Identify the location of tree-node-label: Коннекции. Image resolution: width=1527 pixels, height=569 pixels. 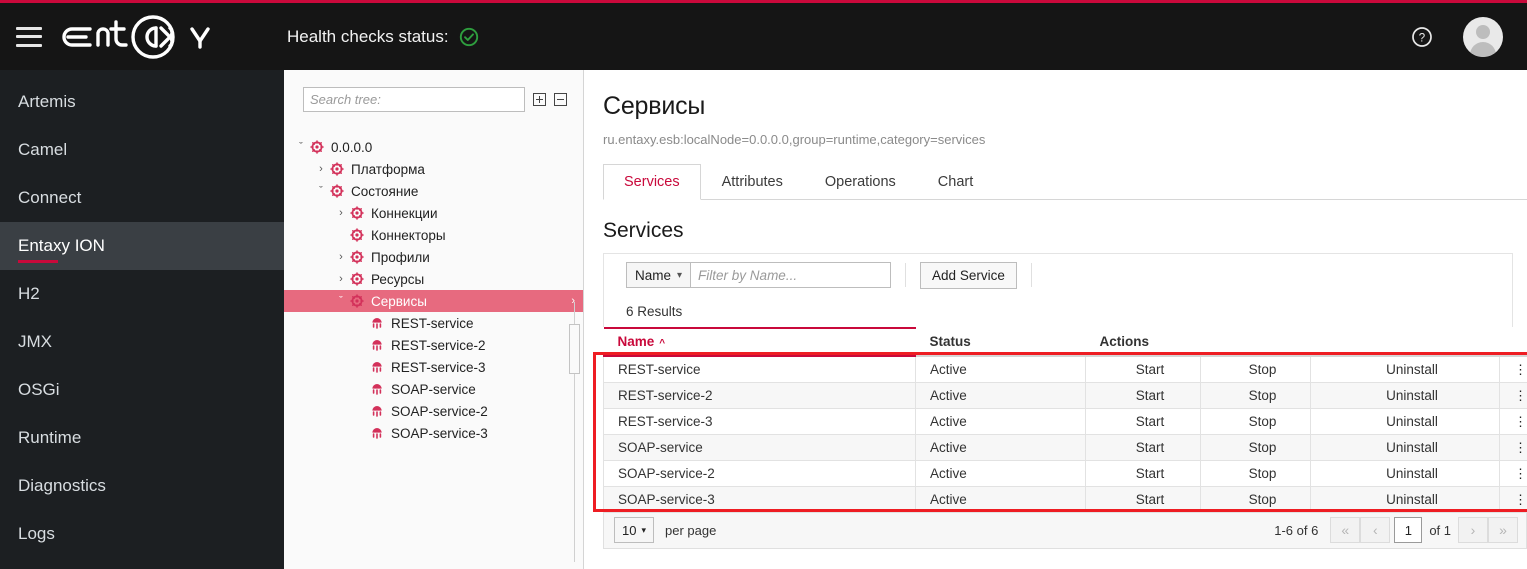
(404, 213).